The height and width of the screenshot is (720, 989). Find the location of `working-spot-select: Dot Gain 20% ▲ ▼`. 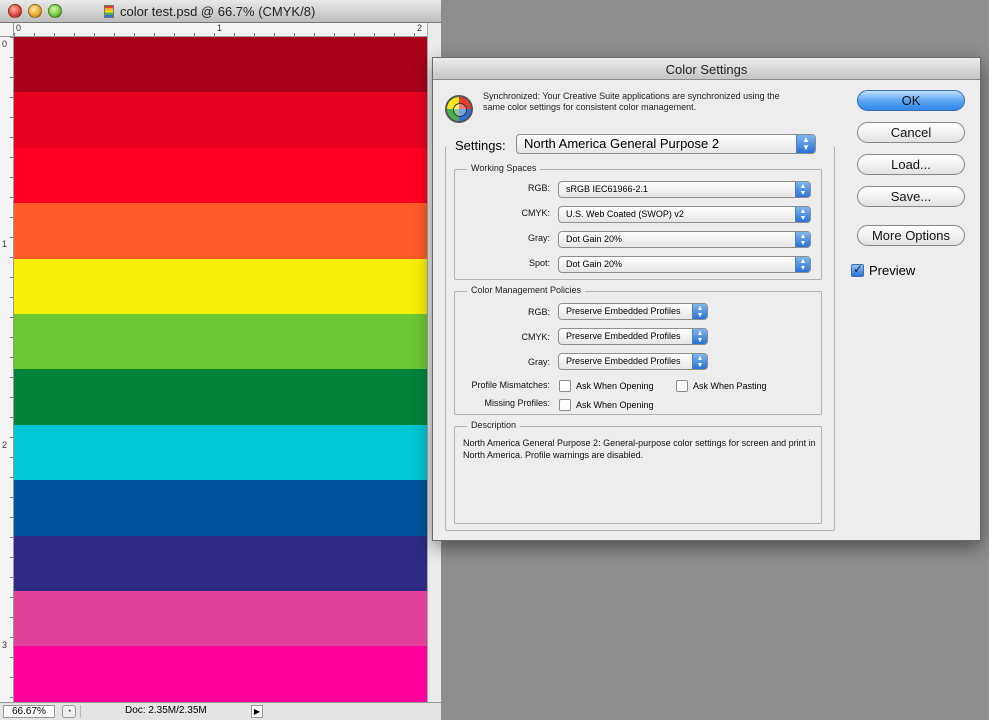

working-spot-select: Dot Gain 20% ▲ ▼ is located at coordinates (684, 264).